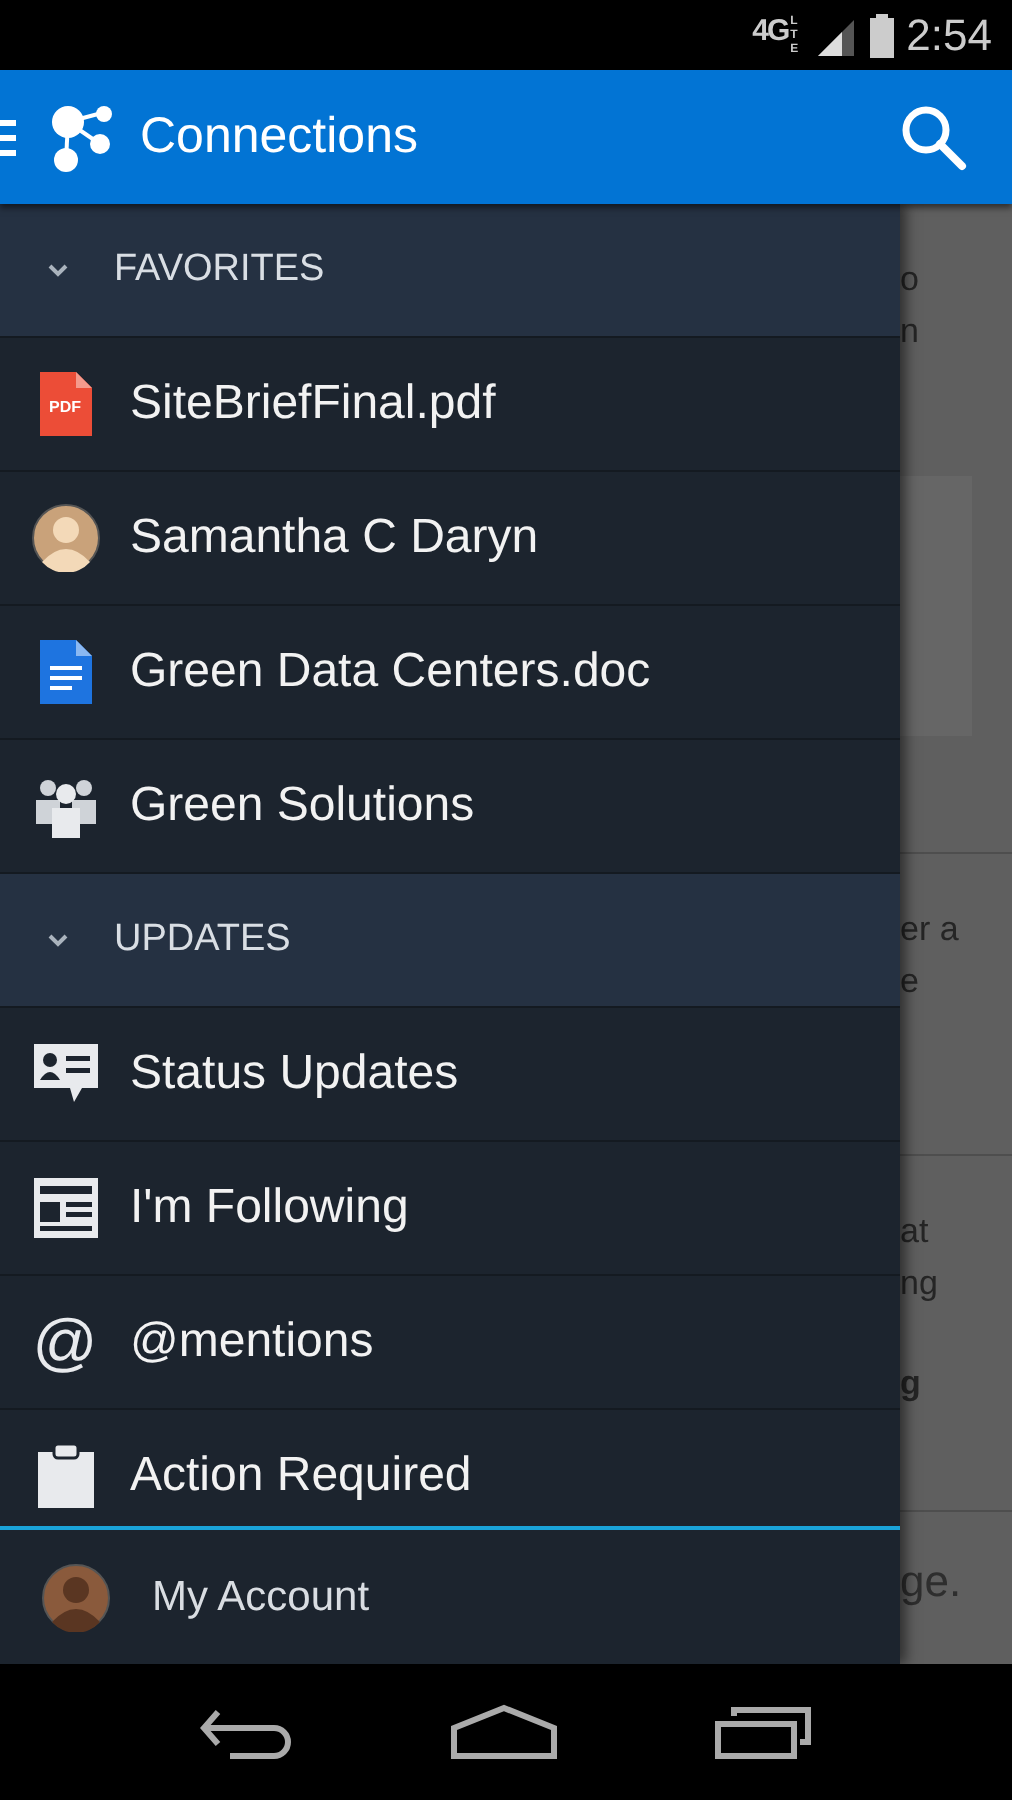 This screenshot has height=1800, width=1012. I want to click on home-button, so click(504, 1732).